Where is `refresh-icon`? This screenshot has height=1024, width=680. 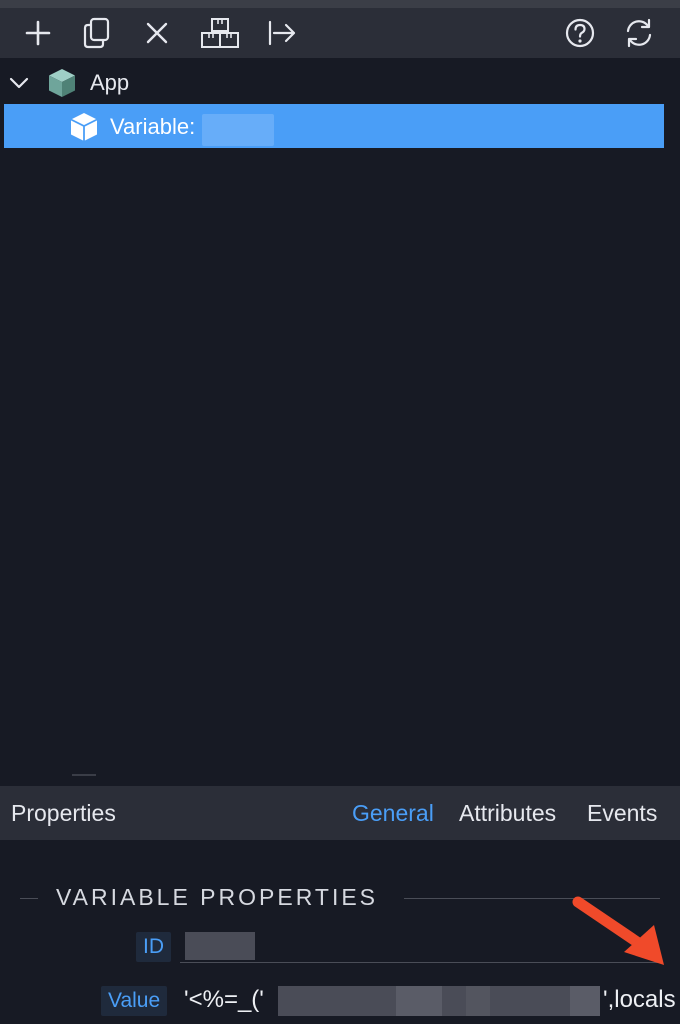
refresh-icon is located at coordinates (639, 33).